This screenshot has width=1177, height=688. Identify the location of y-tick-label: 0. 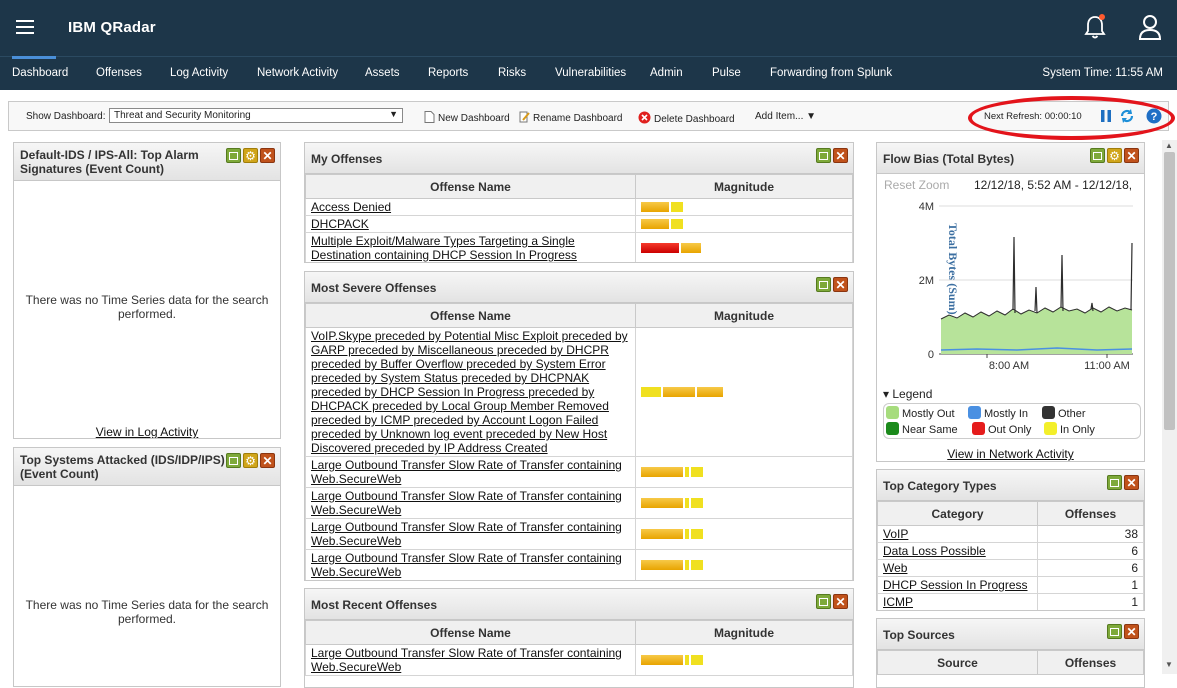
(931, 355).